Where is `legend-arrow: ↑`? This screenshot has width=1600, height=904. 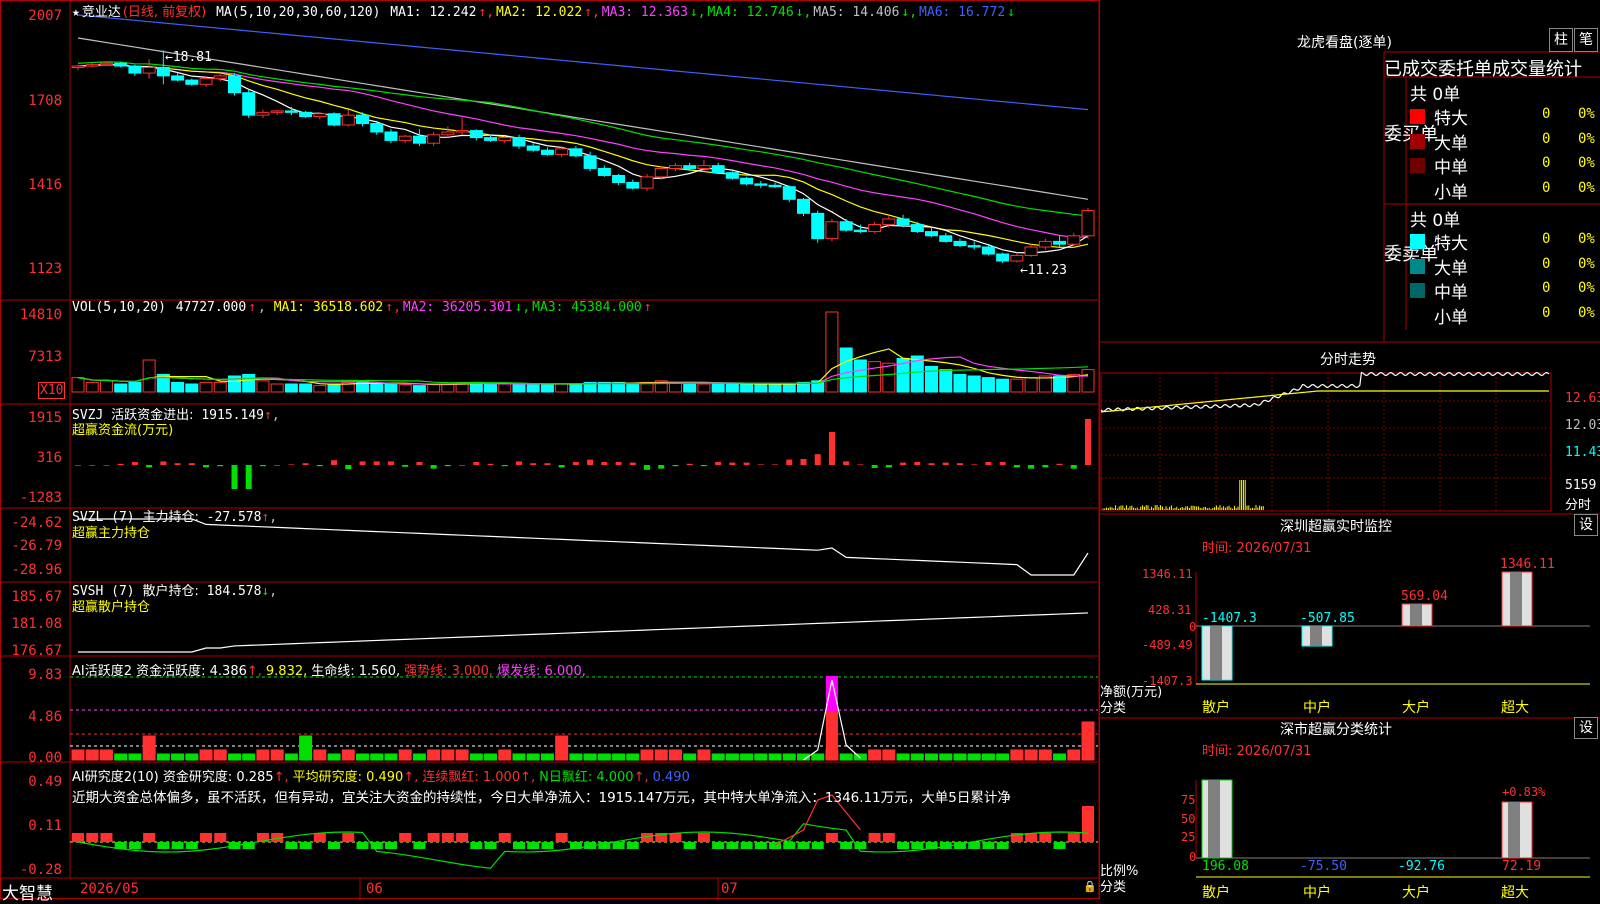 legend-arrow: ↑ is located at coordinates (648, 307).